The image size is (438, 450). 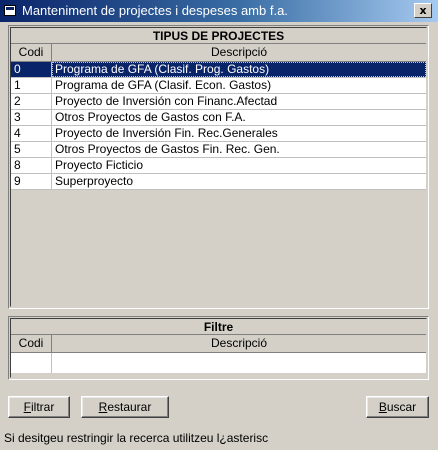 I want to click on table-row: 9 Superproyecto, so click(x=218, y=182).